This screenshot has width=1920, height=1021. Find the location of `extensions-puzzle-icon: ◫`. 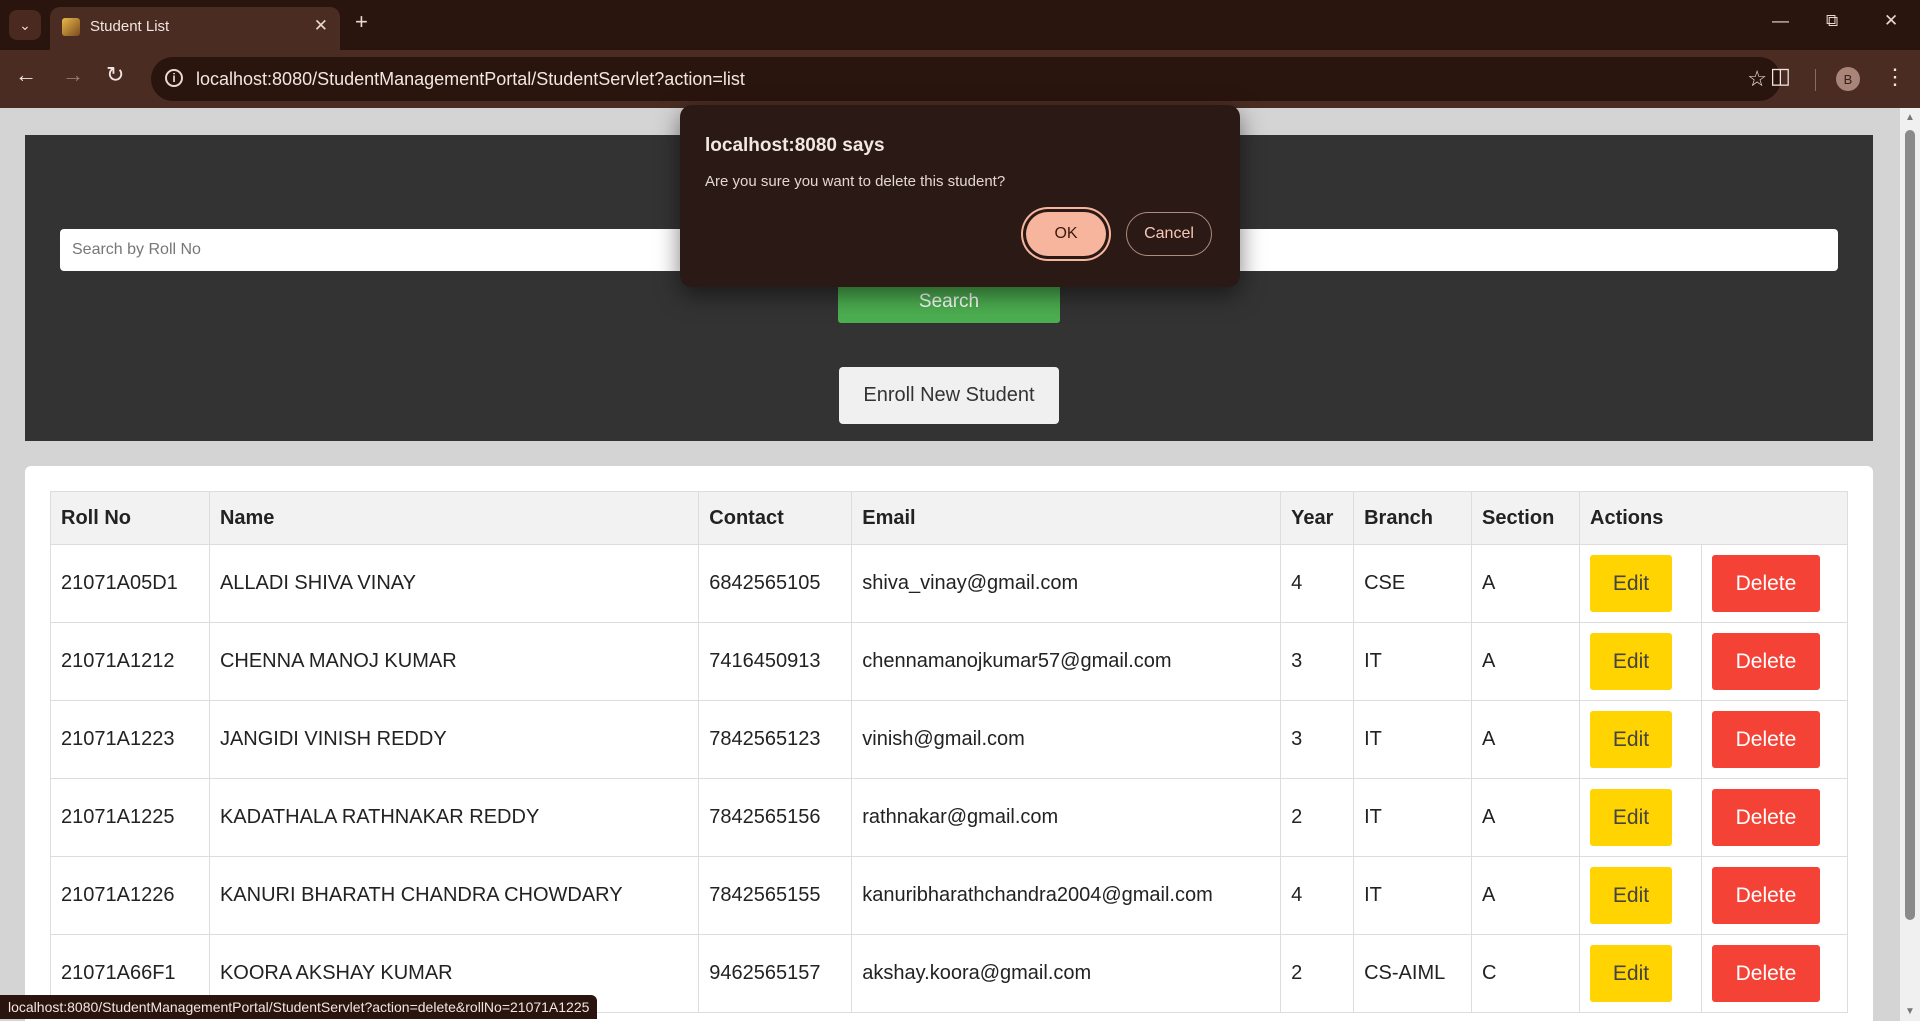

extensions-puzzle-icon: ◫ is located at coordinates (1780, 76).